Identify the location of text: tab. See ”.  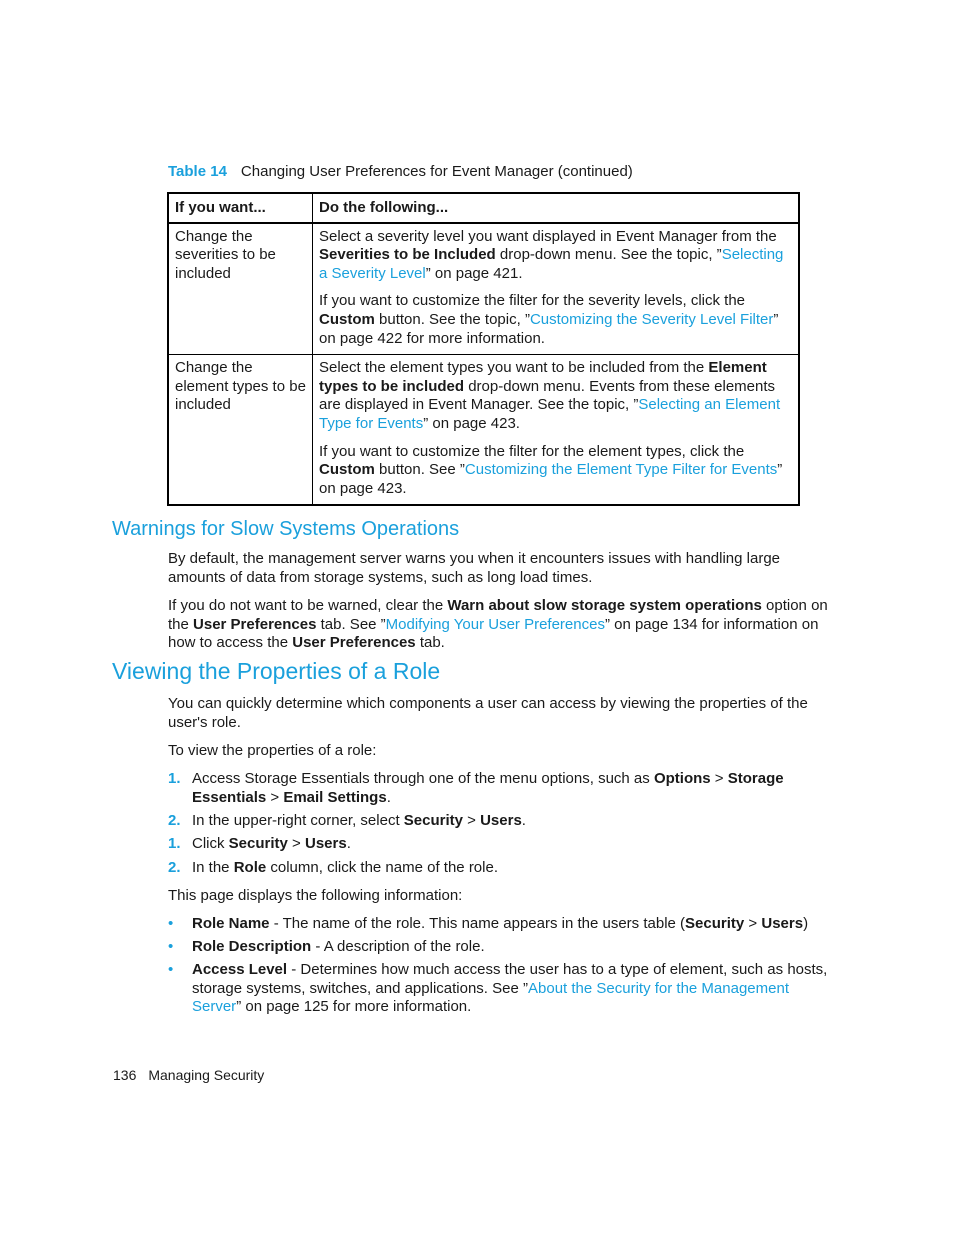
(351, 624).